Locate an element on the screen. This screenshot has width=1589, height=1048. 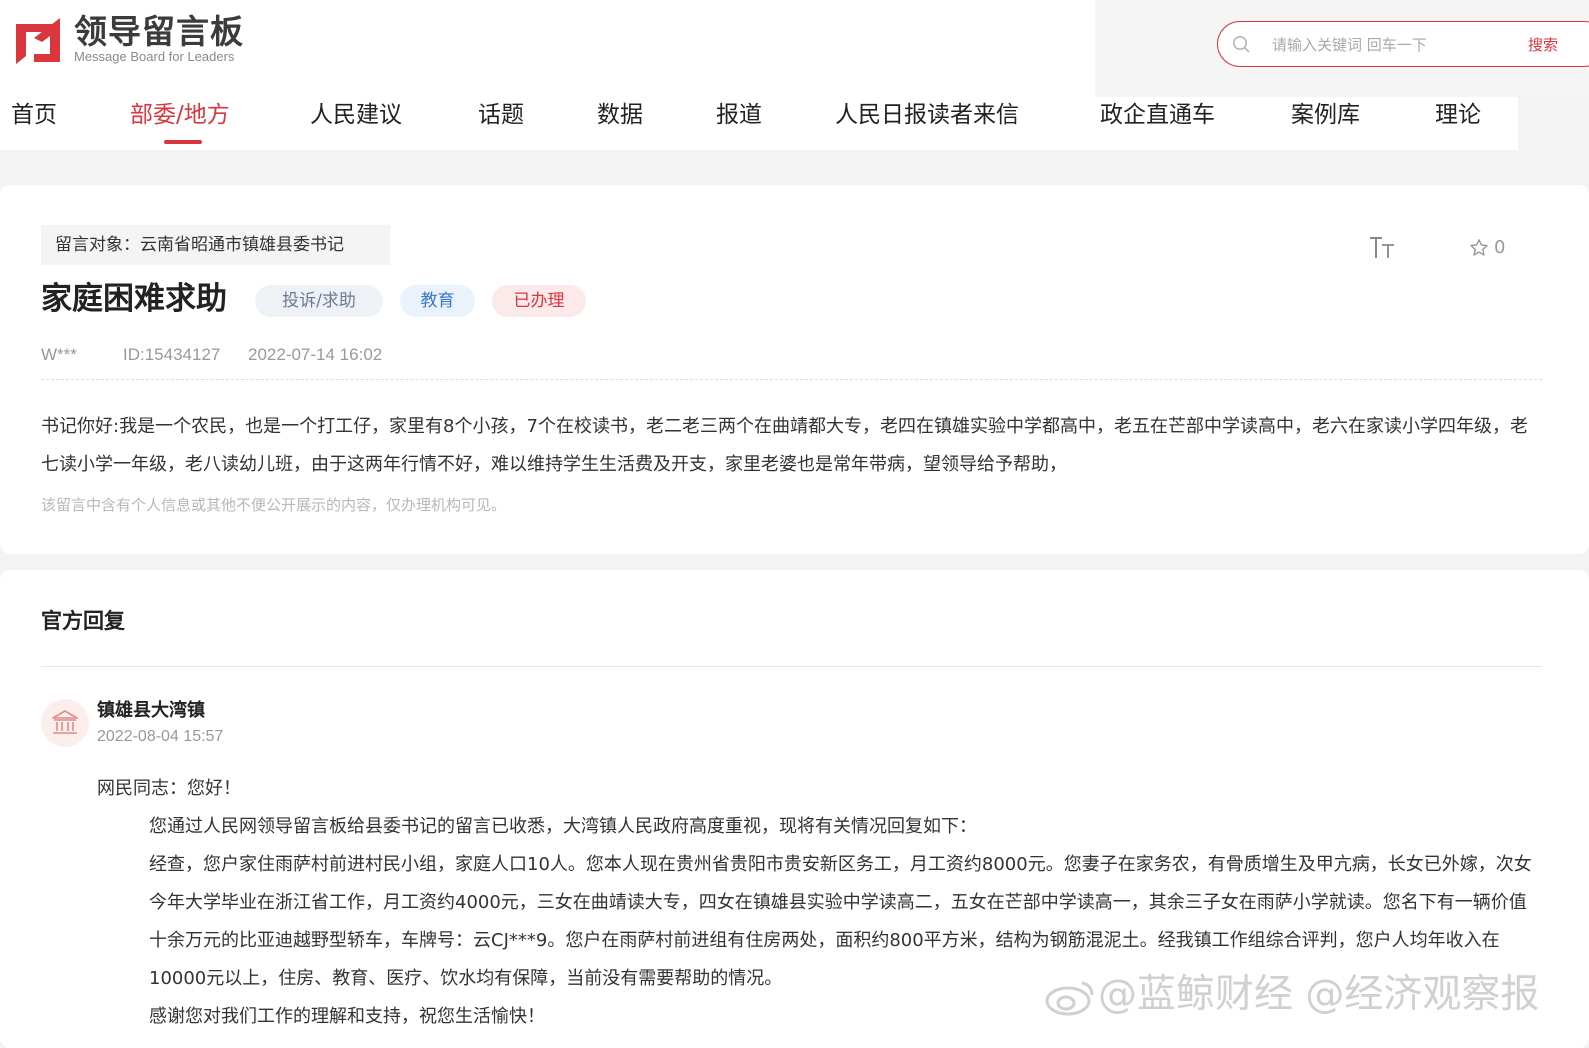
reply-greeting: 网民同志：您好！ is located at coordinates (169, 788).